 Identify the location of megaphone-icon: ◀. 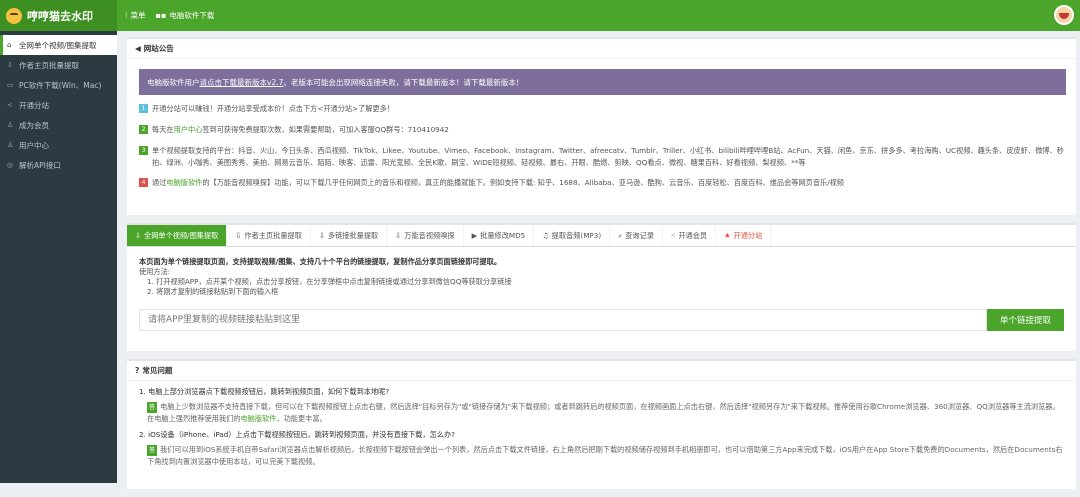
(138, 48).